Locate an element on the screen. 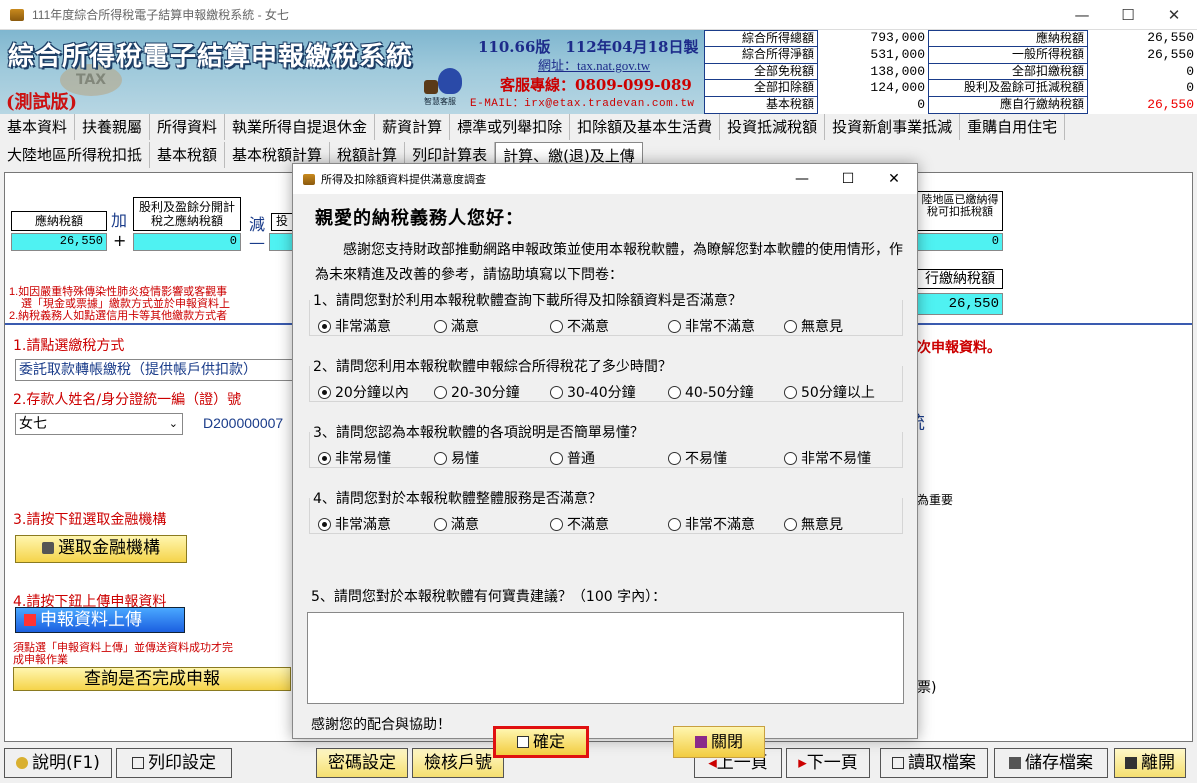  save-file-button: 儲存檔案 is located at coordinates (1051, 763).